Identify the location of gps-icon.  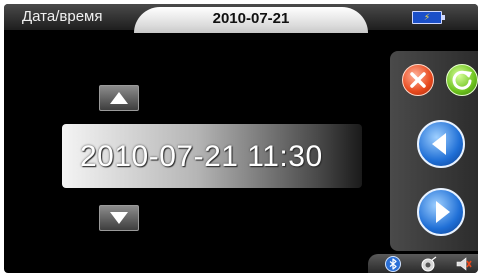
(429, 264).